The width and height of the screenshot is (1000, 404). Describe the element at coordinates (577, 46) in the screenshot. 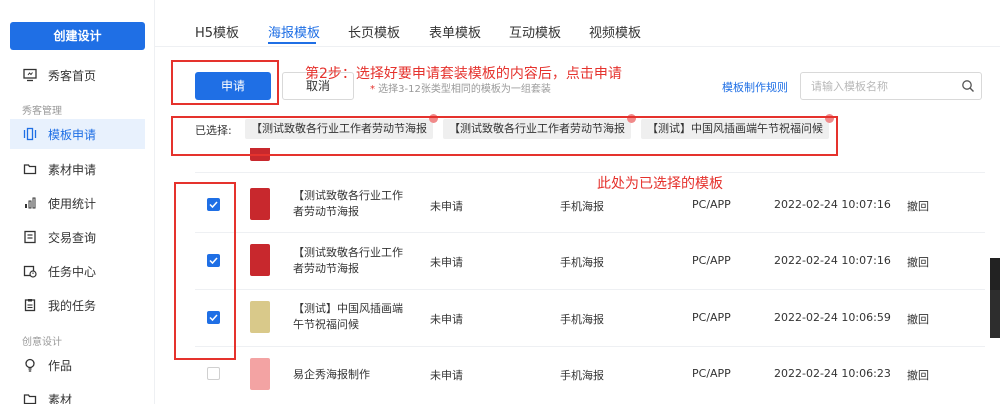

I see `tabs-divider` at that location.